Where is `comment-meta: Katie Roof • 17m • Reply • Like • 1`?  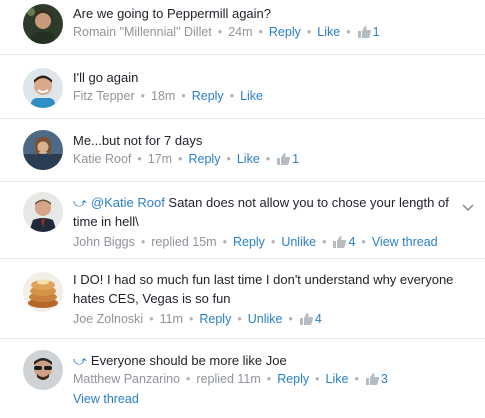 comment-meta: Katie Roof • 17m • Reply • Like • 1 is located at coordinates (273, 160).